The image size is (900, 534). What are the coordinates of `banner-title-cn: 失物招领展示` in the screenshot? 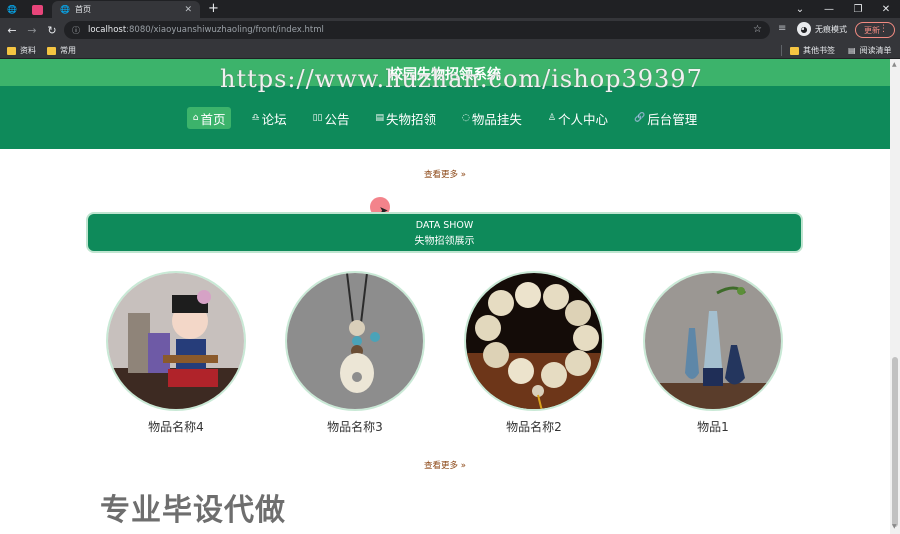 It's located at (444, 241).